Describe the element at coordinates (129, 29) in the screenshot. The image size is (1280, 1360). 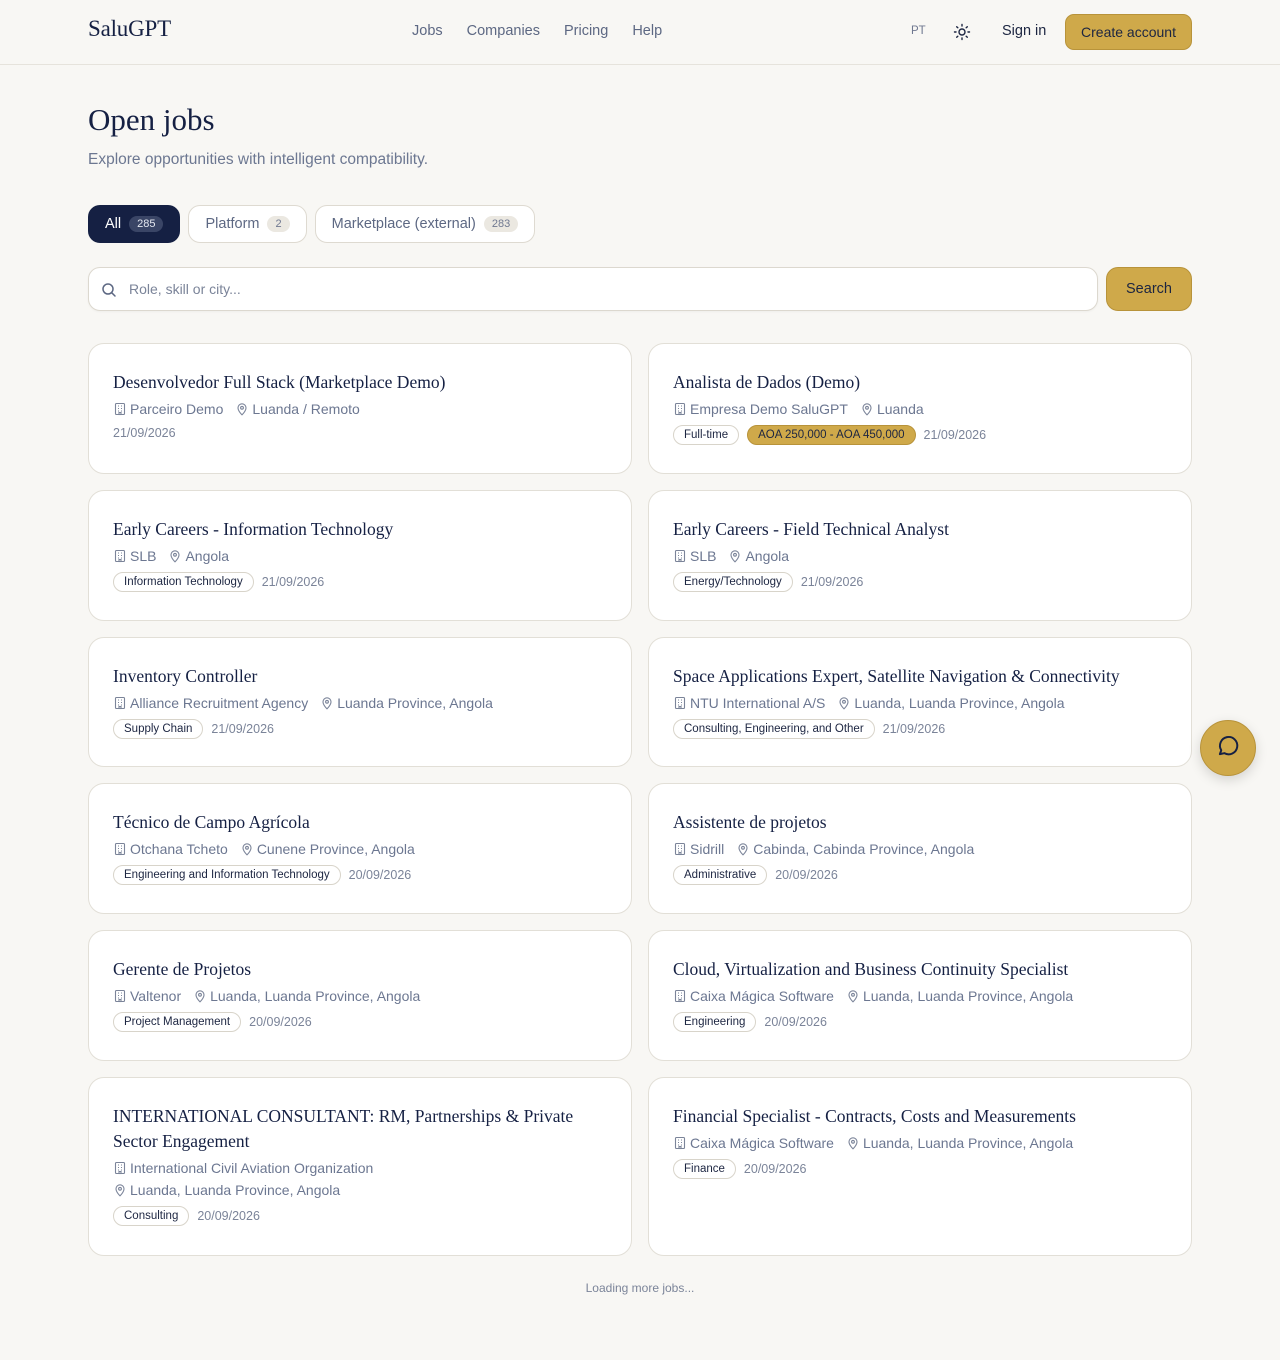
I see `logo: SaluGPT` at that location.